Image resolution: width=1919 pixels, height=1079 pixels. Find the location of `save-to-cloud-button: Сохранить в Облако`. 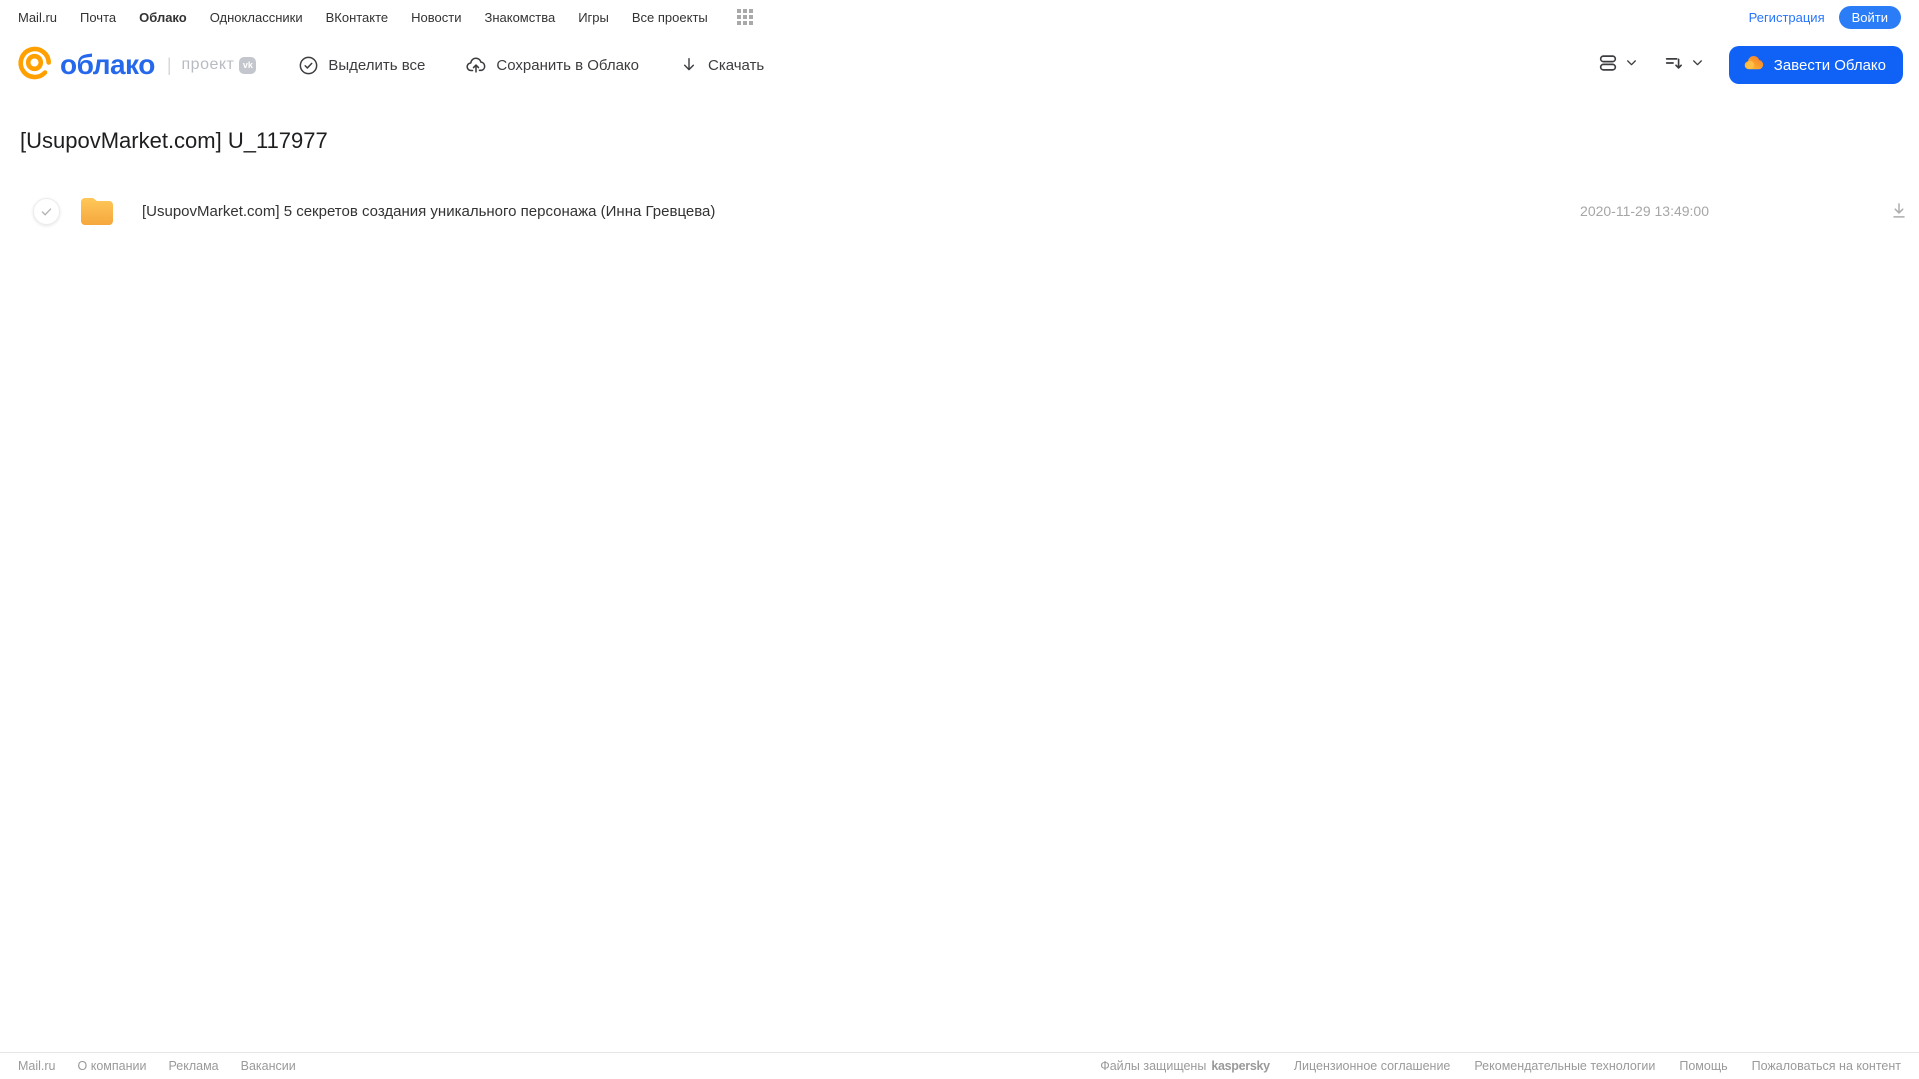

save-to-cloud-button: Сохранить в Облако is located at coordinates (552, 65).